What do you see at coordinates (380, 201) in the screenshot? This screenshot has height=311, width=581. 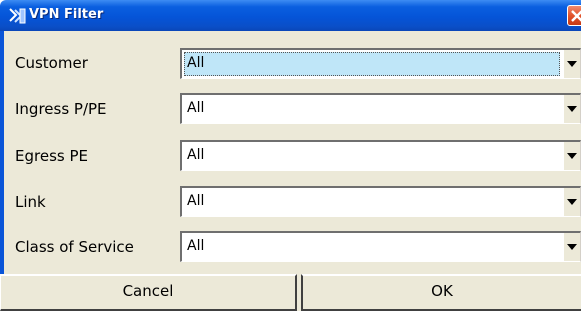 I see `link-select: All` at bounding box center [380, 201].